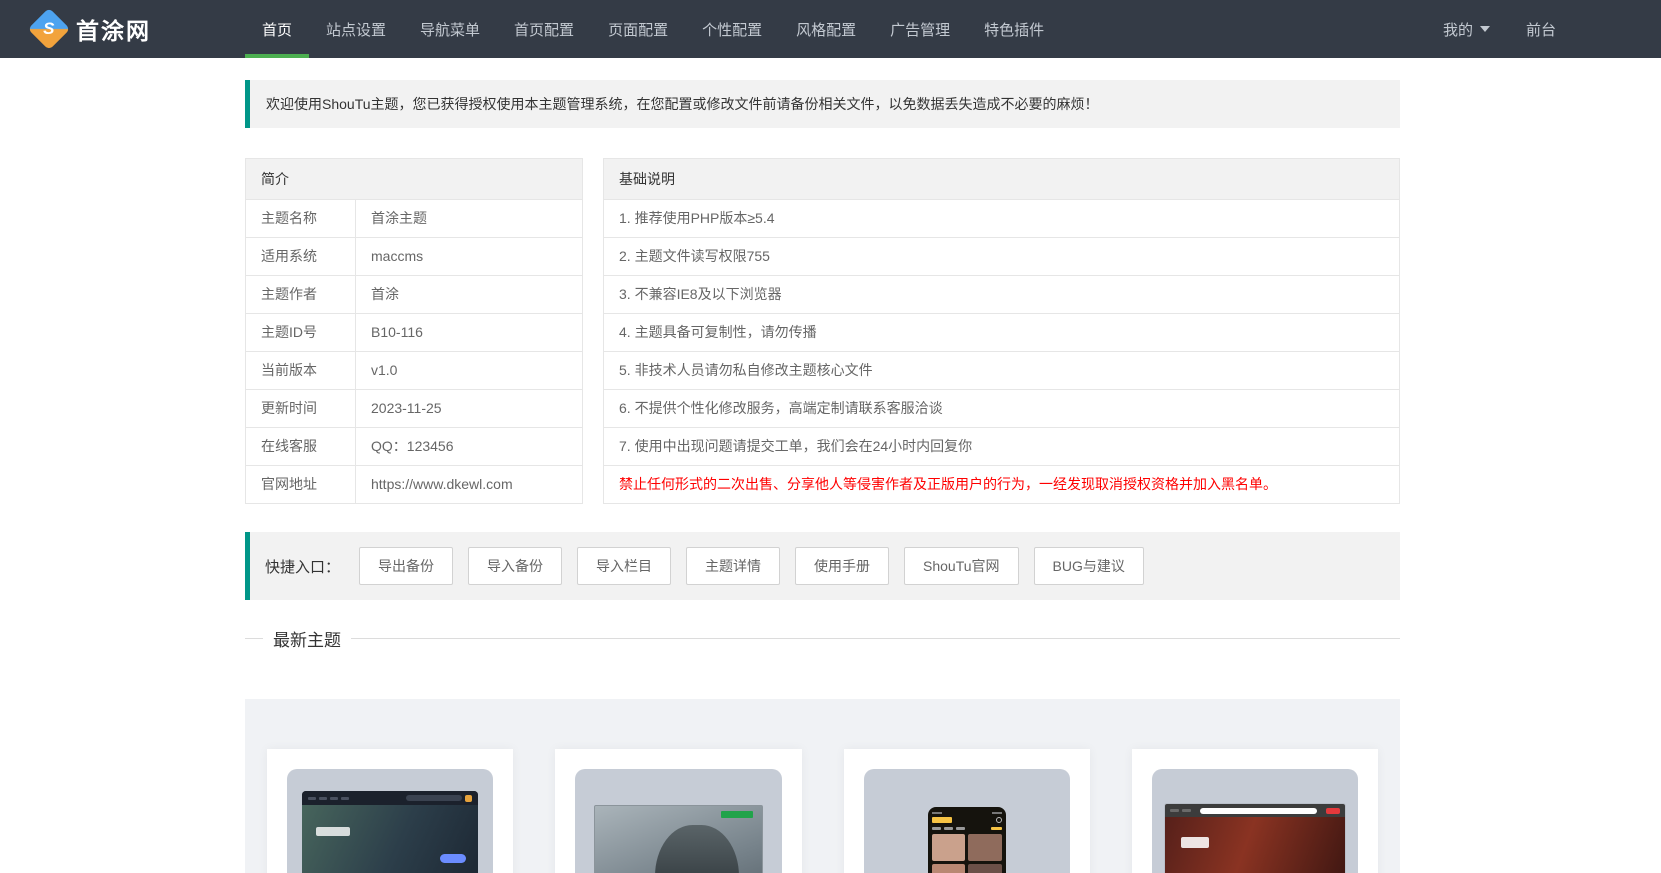 This screenshot has width=1661, height=873. What do you see at coordinates (746, 370) in the screenshot?
I see `note-text: 5. 非技术人员请勿私自修改主题核心文件` at bounding box center [746, 370].